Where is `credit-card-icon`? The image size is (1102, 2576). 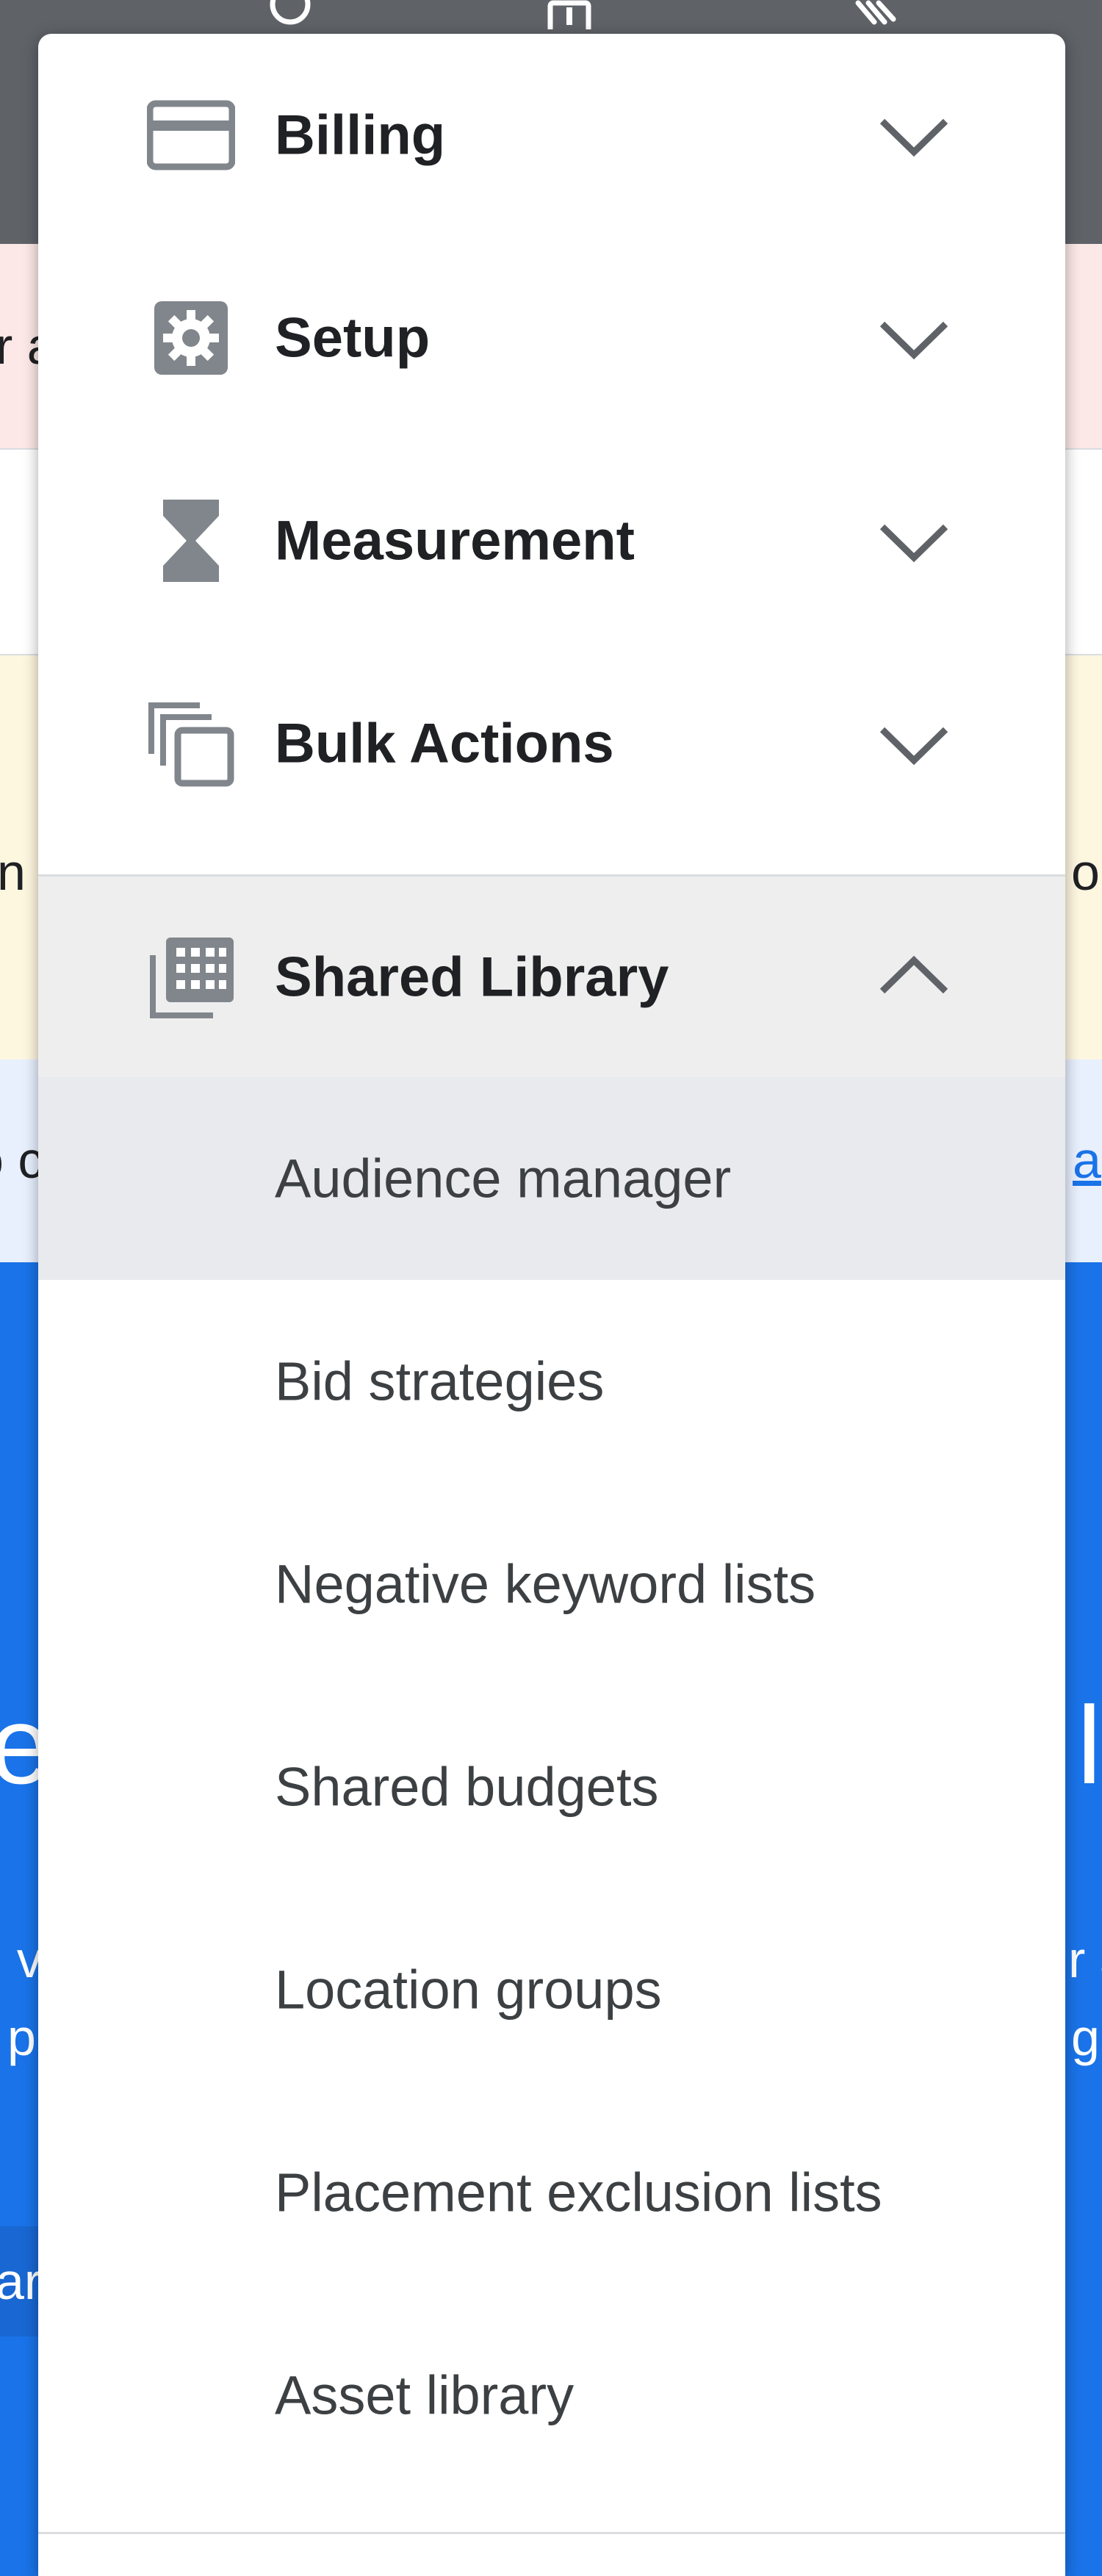 credit-card-icon is located at coordinates (191, 135).